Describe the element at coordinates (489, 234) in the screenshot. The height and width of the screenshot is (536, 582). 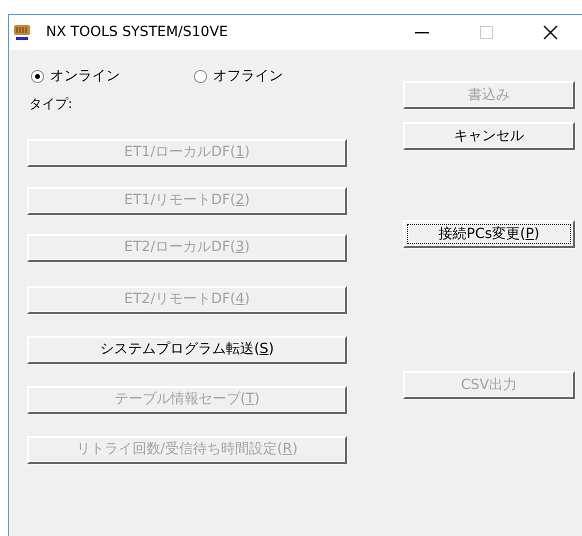
I see `dialog-button: 接続PCs変更(P)` at that location.